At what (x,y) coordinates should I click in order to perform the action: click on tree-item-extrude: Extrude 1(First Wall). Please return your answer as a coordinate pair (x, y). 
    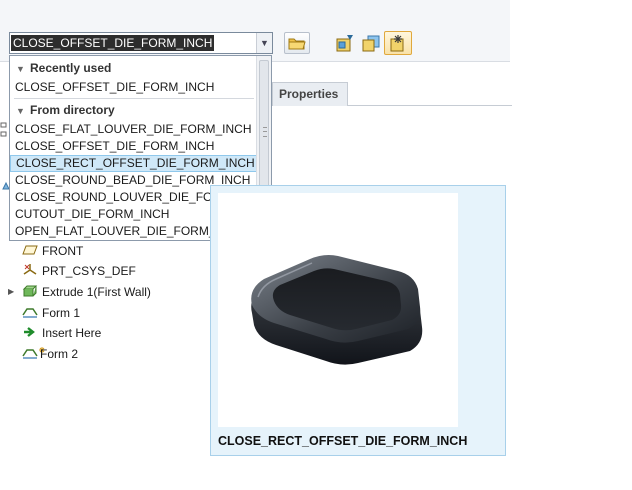
    Looking at the image, I should click on (86, 292).